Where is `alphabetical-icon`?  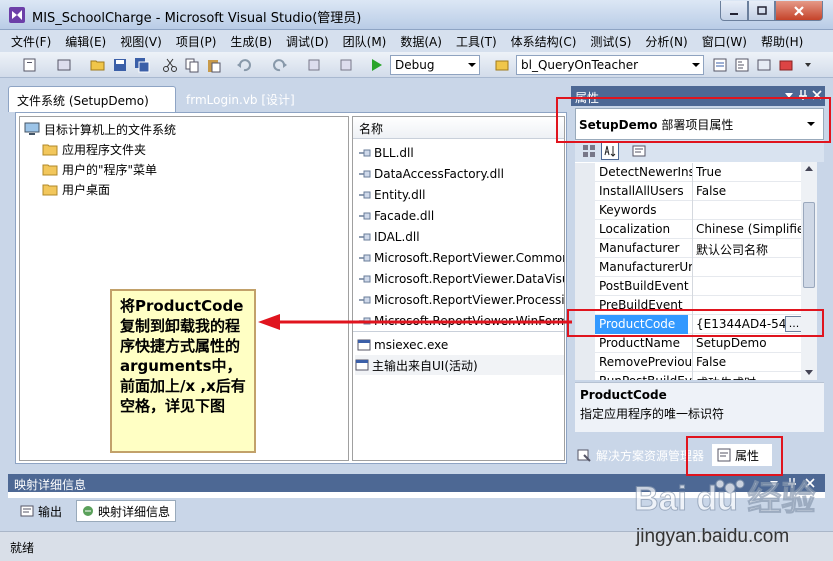
alphabetical-icon is located at coordinates (610, 151).